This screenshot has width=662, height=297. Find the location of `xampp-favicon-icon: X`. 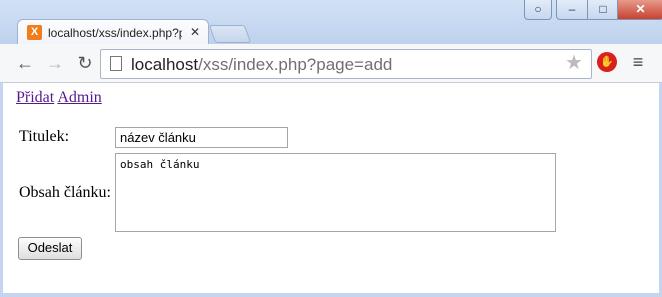

xampp-favicon-icon: X is located at coordinates (34, 32).